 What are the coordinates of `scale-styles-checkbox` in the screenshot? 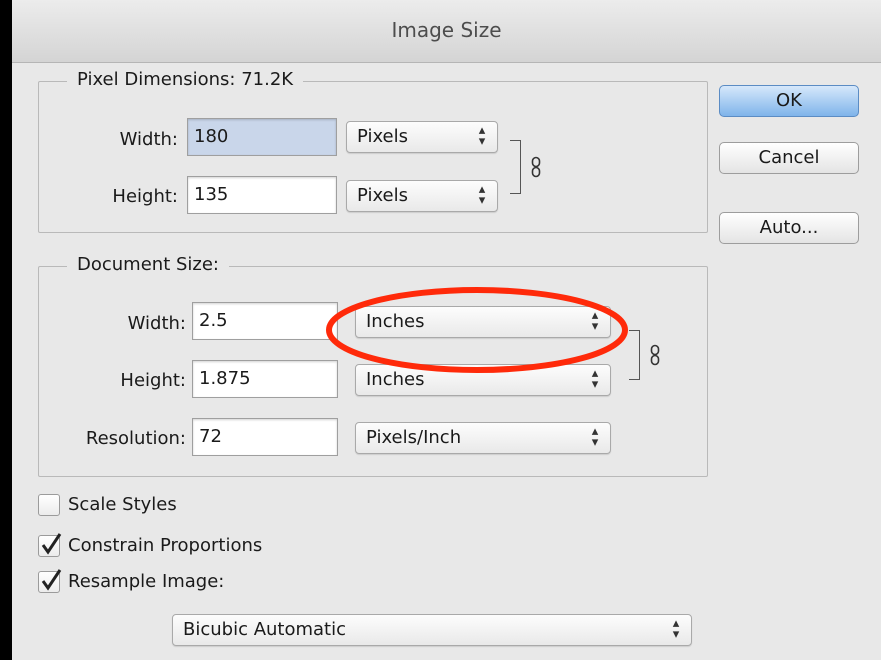 It's located at (49, 505).